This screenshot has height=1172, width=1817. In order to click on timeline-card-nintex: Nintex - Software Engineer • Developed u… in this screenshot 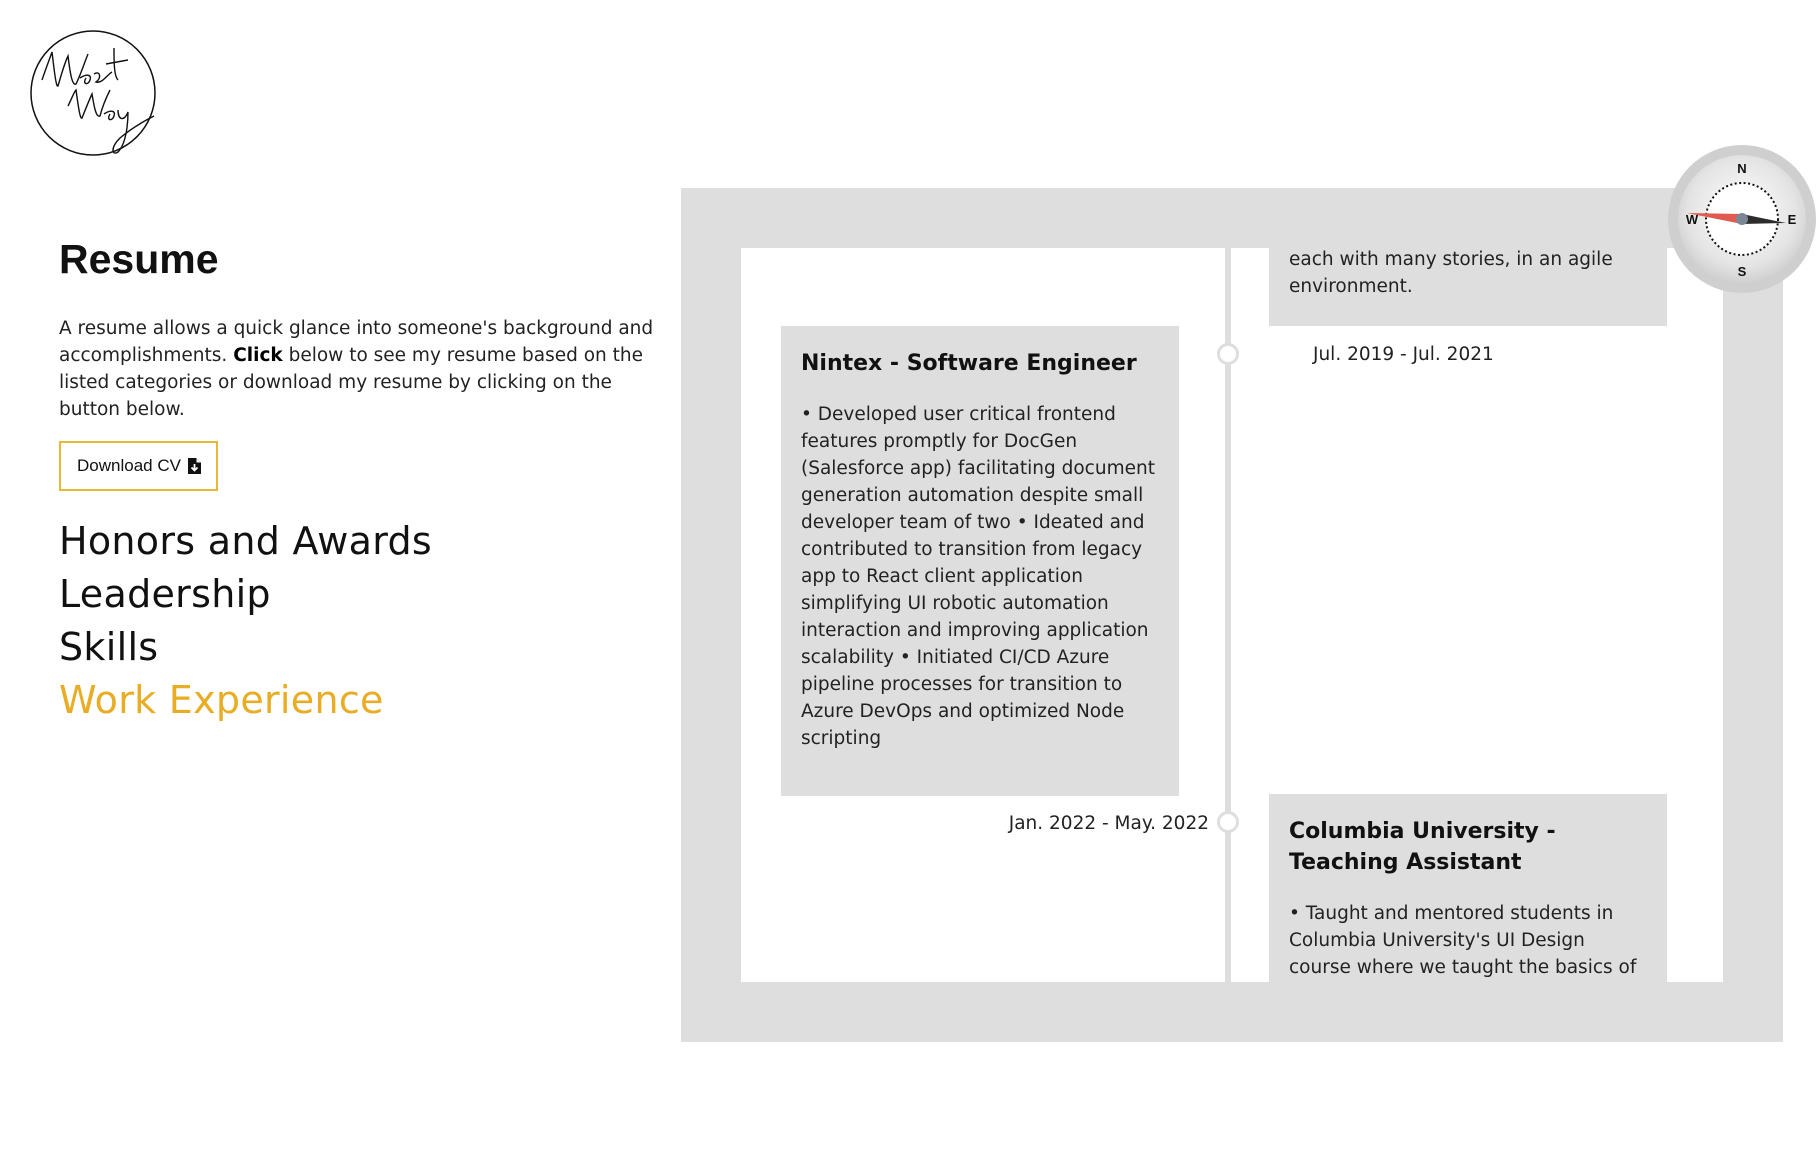, I will do `click(980, 561)`.